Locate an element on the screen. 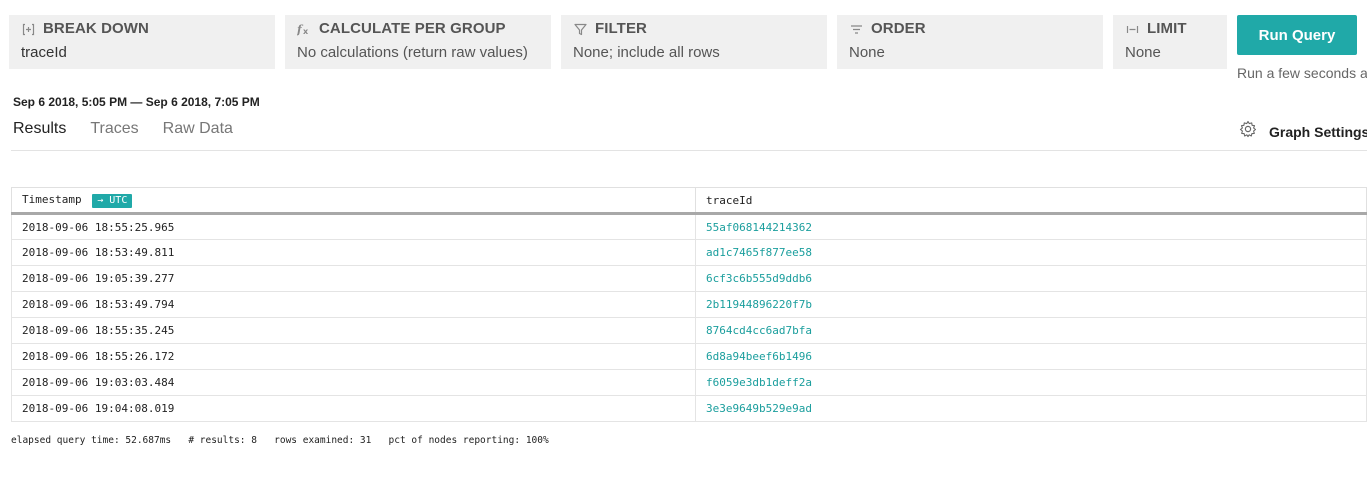 The height and width of the screenshot is (477, 1367). timestamp-cell: 2018-09-06 19:03:03.484 is located at coordinates (353, 382).